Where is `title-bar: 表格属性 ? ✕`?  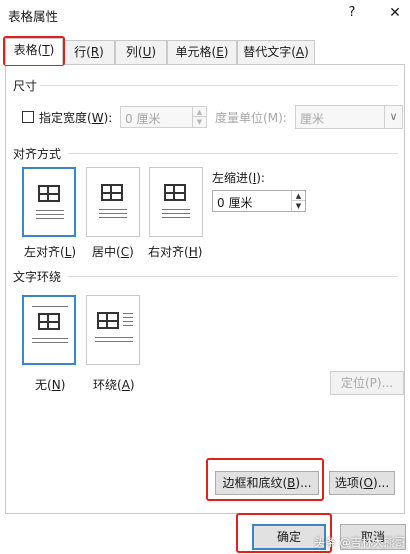 title-bar: 表格属性 ? ✕ is located at coordinates (205, 14).